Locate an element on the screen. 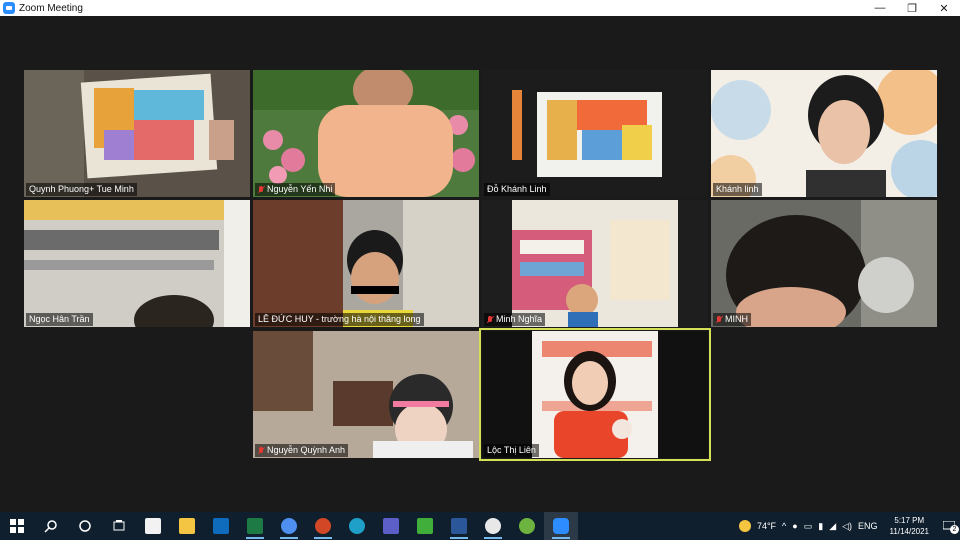  participant-name-label: Minh Nghĩa is located at coordinates (515, 319).